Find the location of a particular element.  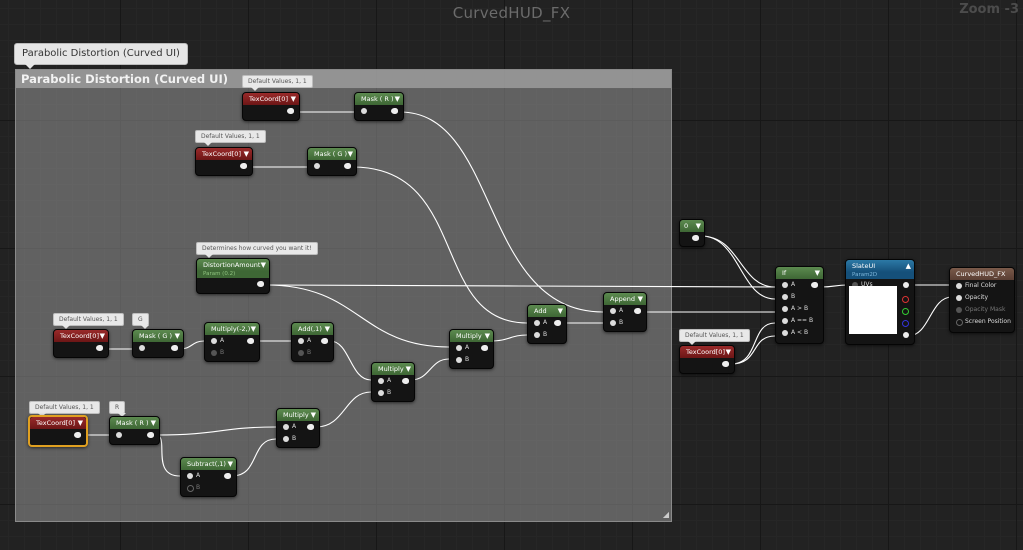

subtract-1-node: Subtract(,1) ▼ A B is located at coordinates (208, 477).